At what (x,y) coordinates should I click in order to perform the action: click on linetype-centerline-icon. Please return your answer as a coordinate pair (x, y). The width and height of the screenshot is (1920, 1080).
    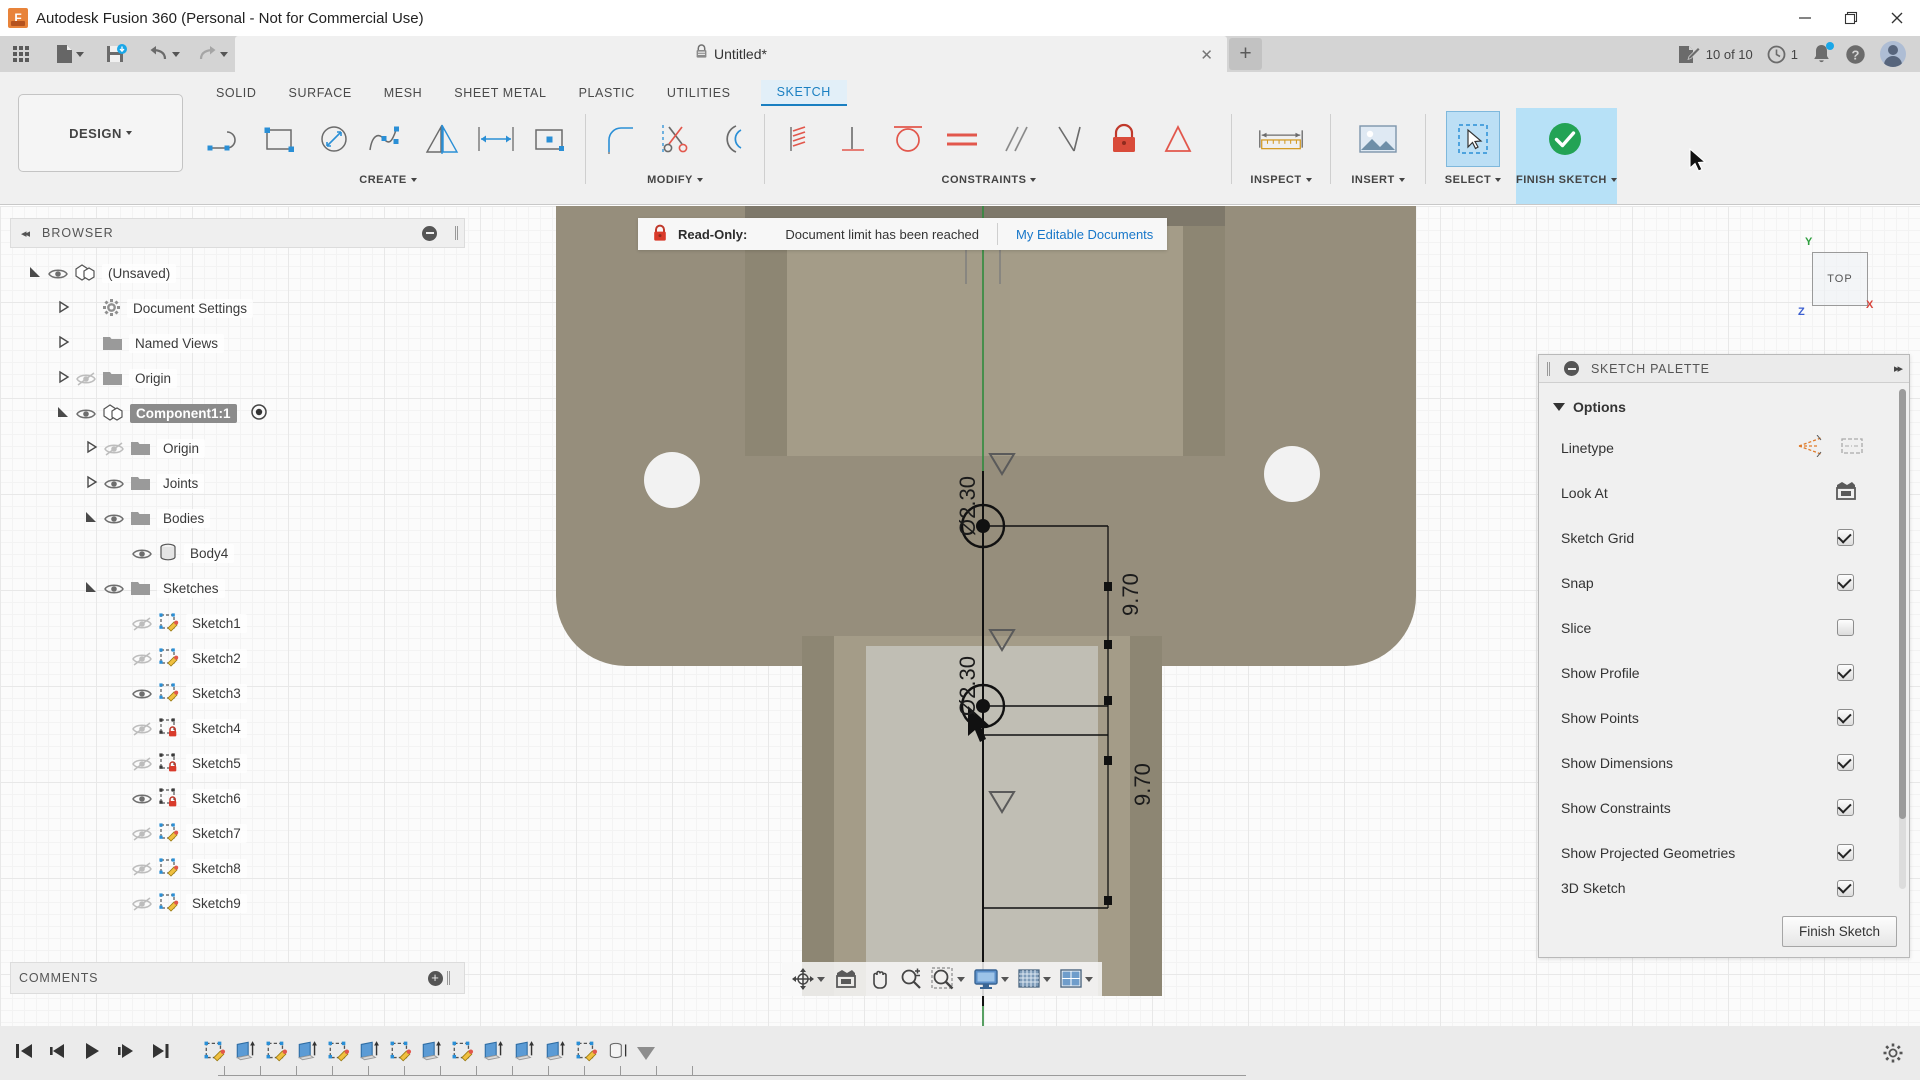
    Looking at the image, I should click on (1852, 447).